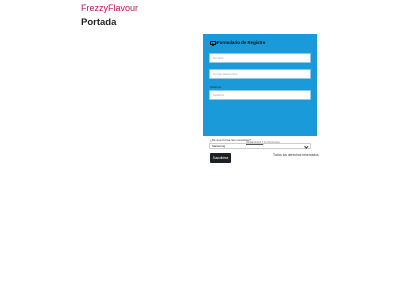 The image size is (400, 300). What do you see at coordinates (230, 140) in the screenshot?
I see `source-label: ¿De que forma nos conociste?` at bounding box center [230, 140].